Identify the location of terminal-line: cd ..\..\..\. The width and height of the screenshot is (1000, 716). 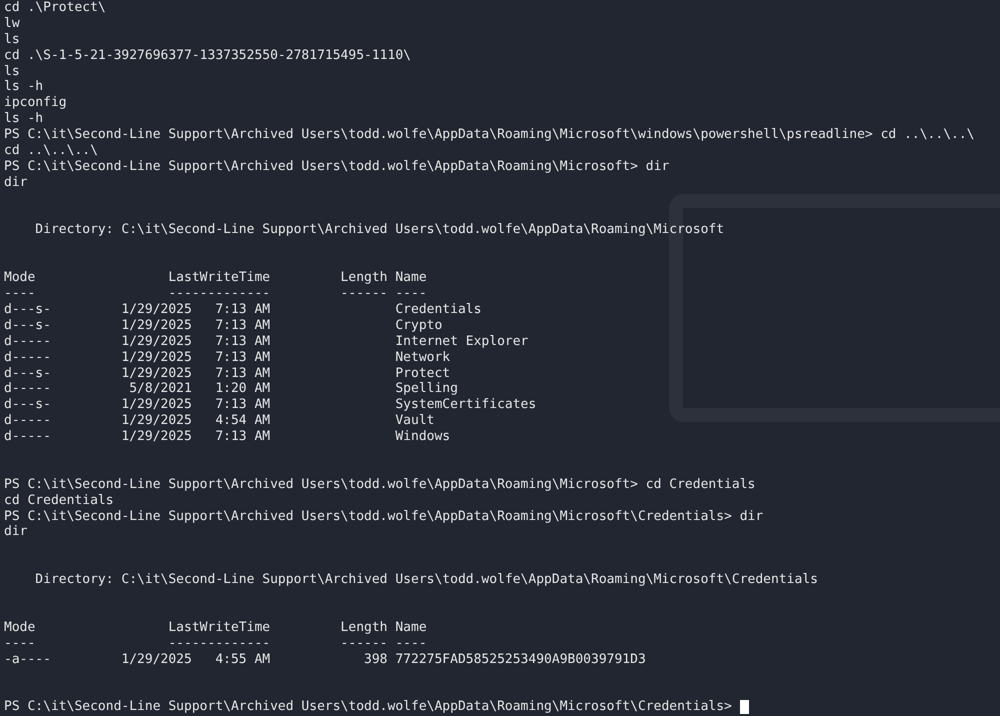
(51, 151).